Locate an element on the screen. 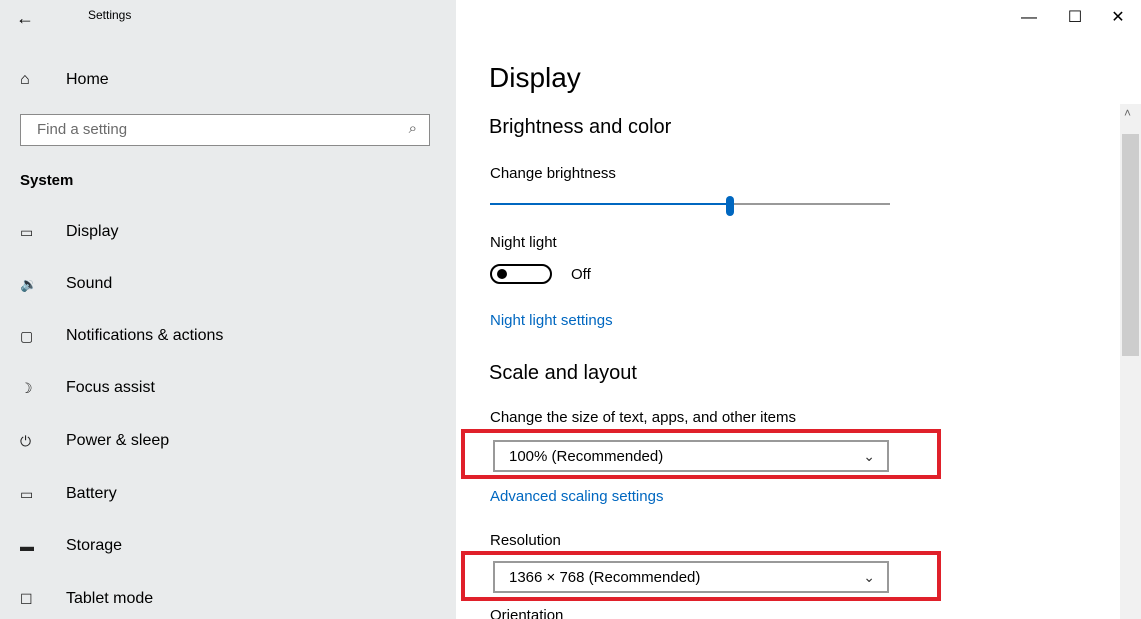  sidebar-item-notifications: ▢ Notifications & actions is located at coordinates (121, 336).